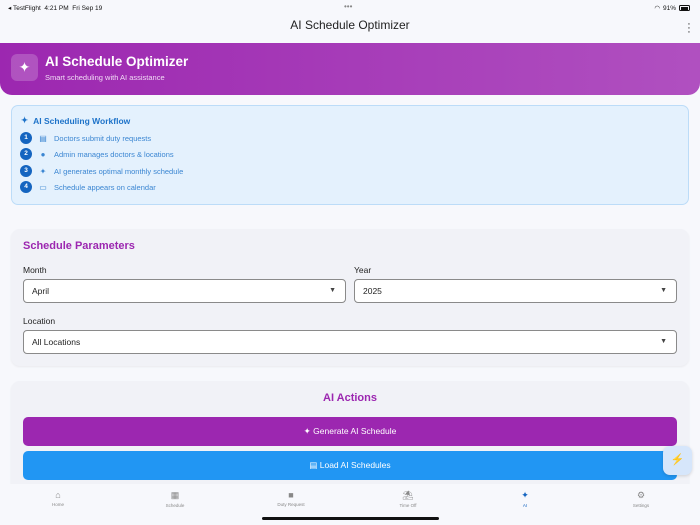 This screenshot has width=700, height=525. What do you see at coordinates (87, 8) in the screenshot?
I see `status-date: Fri Sep 19` at bounding box center [87, 8].